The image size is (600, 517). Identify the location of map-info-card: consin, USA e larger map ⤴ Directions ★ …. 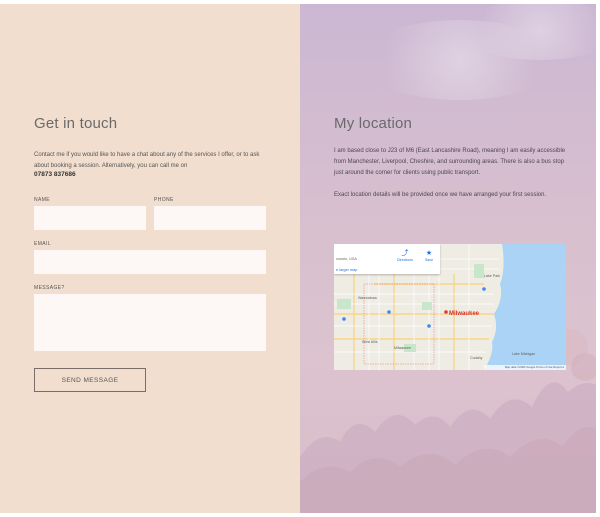
(387, 259).